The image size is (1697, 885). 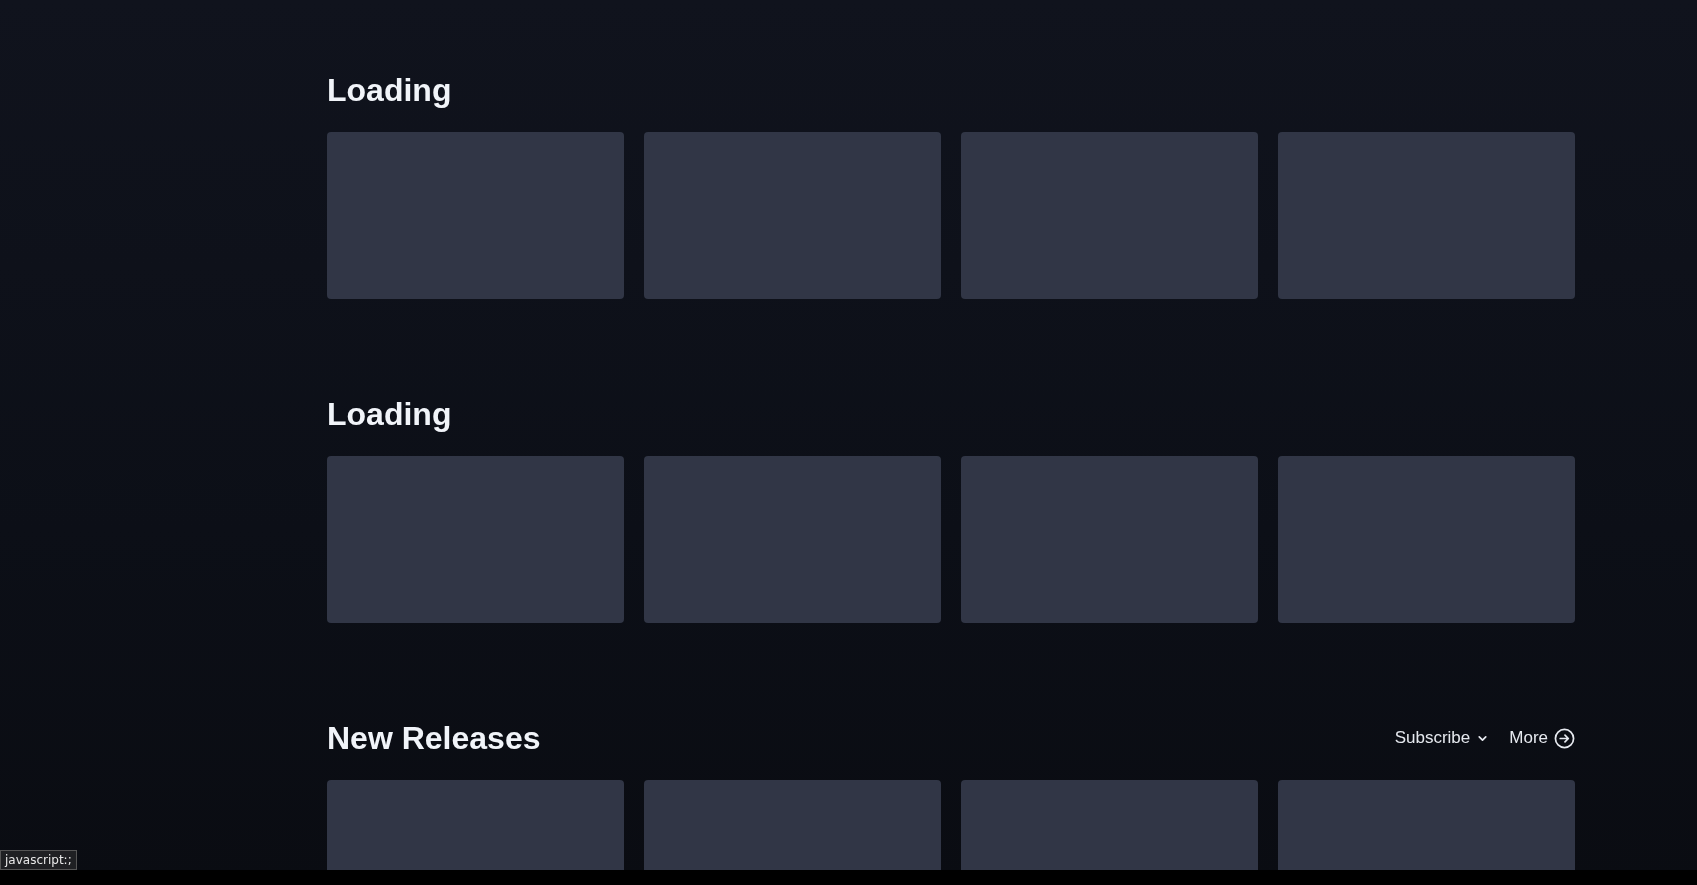 What do you see at coordinates (1442, 738) in the screenshot?
I see `subscribe-dropdown: Subscribe` at bounding box center [1442, 738].